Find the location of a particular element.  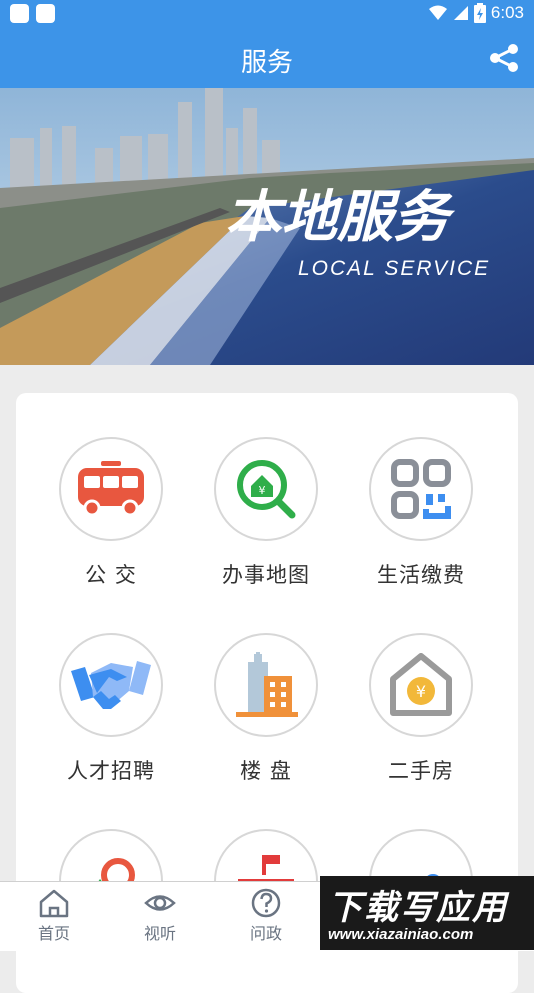

home-icon is located at coordinates (54, 903).